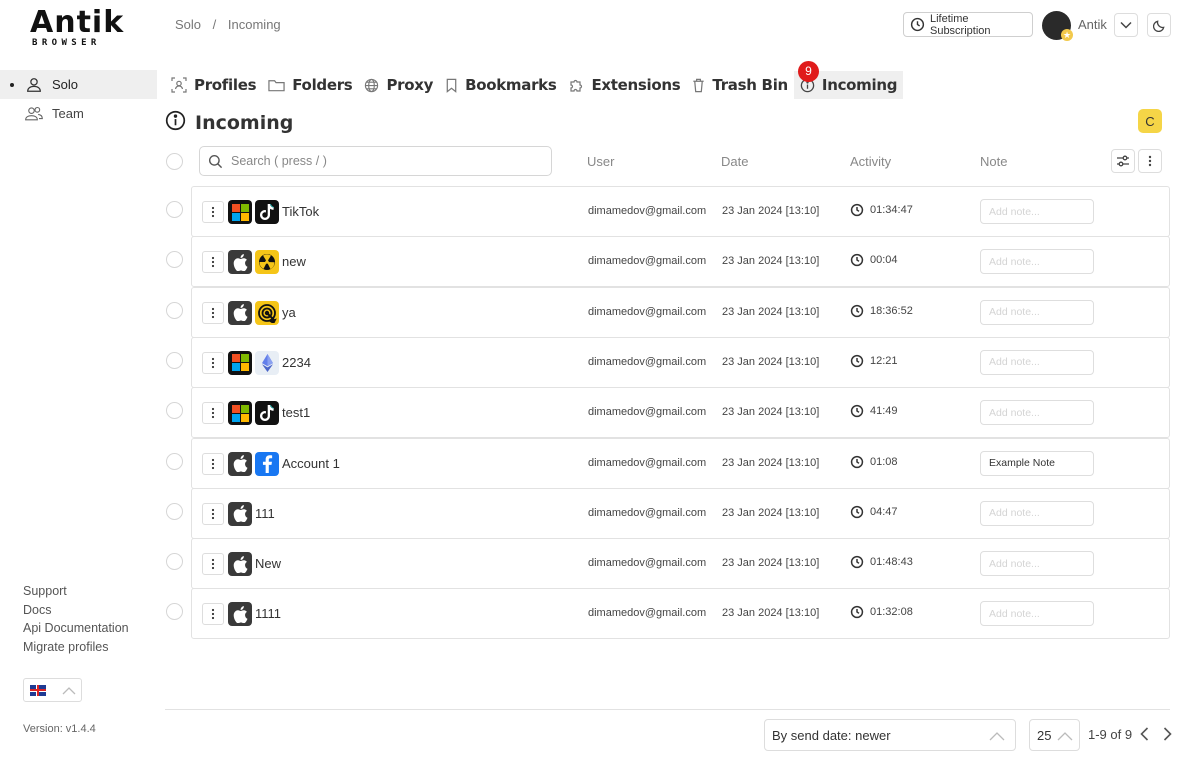 This screenshot has width=1188, height=768. Describe the element at coordinates (1092, 24) in the screenshot. I see `user-name: Antik` at that location.